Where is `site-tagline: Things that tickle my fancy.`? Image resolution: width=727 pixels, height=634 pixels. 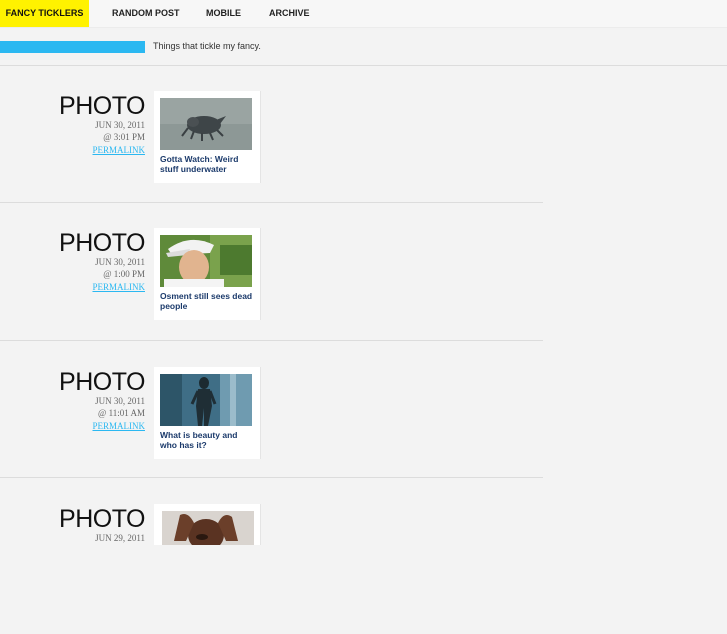
site-tagline: Things that tickle my fancy. is located at coordinates (207, 46).